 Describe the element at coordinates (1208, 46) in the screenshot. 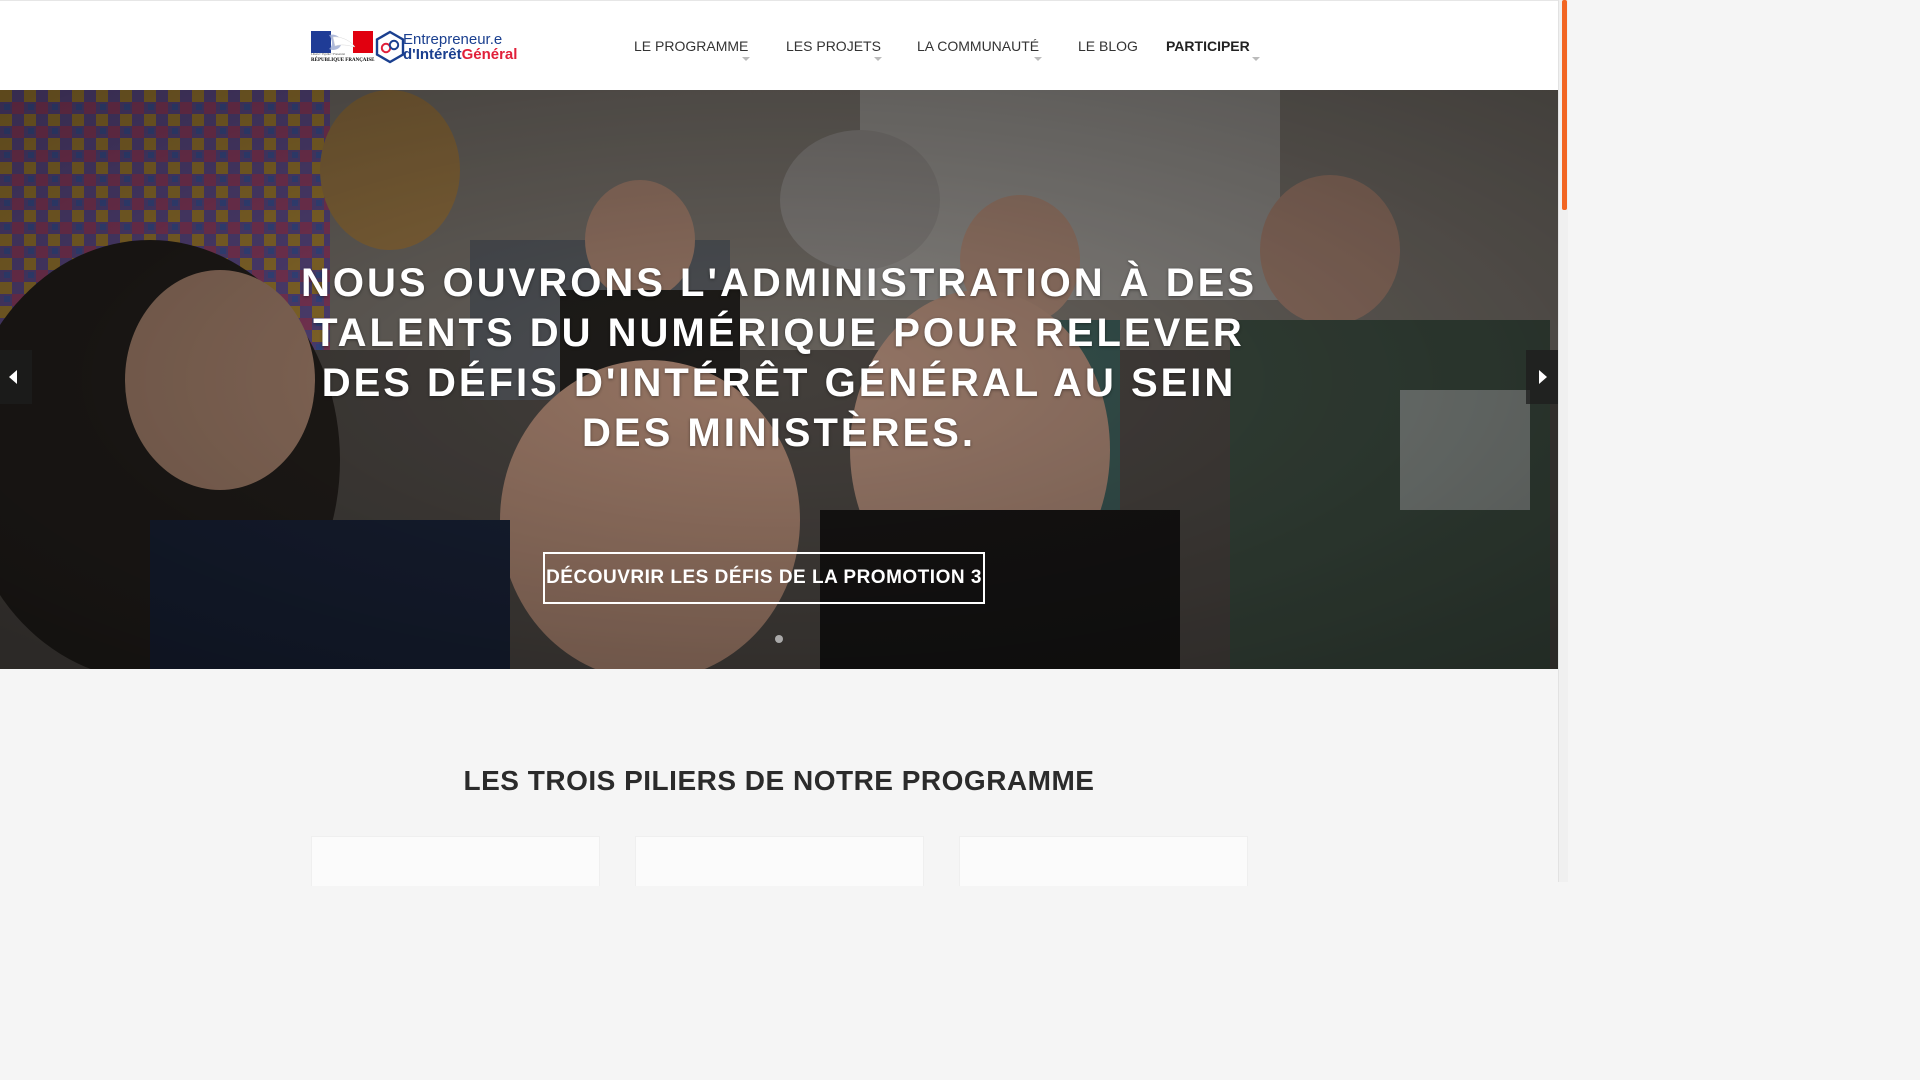

I see `nav-participer: PARTICIPER` at that location.